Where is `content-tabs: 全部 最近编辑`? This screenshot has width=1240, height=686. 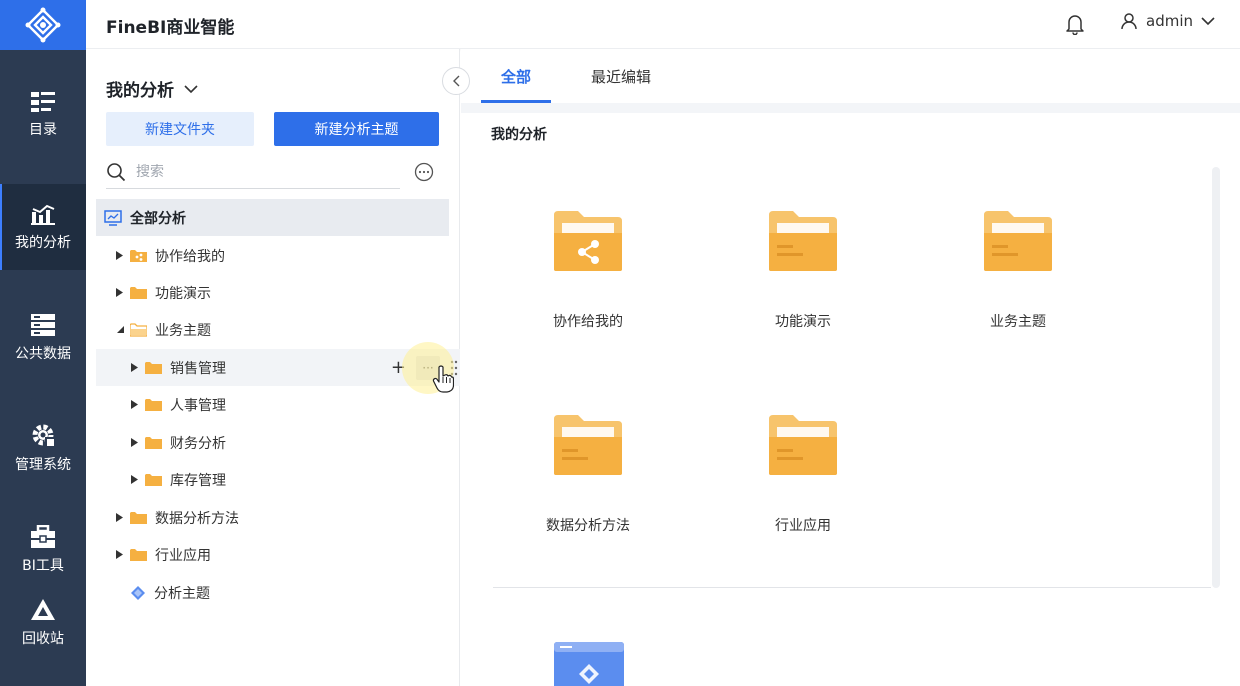 content-tabs: 全部 最近编辑 is located at coordinates (576, 76).